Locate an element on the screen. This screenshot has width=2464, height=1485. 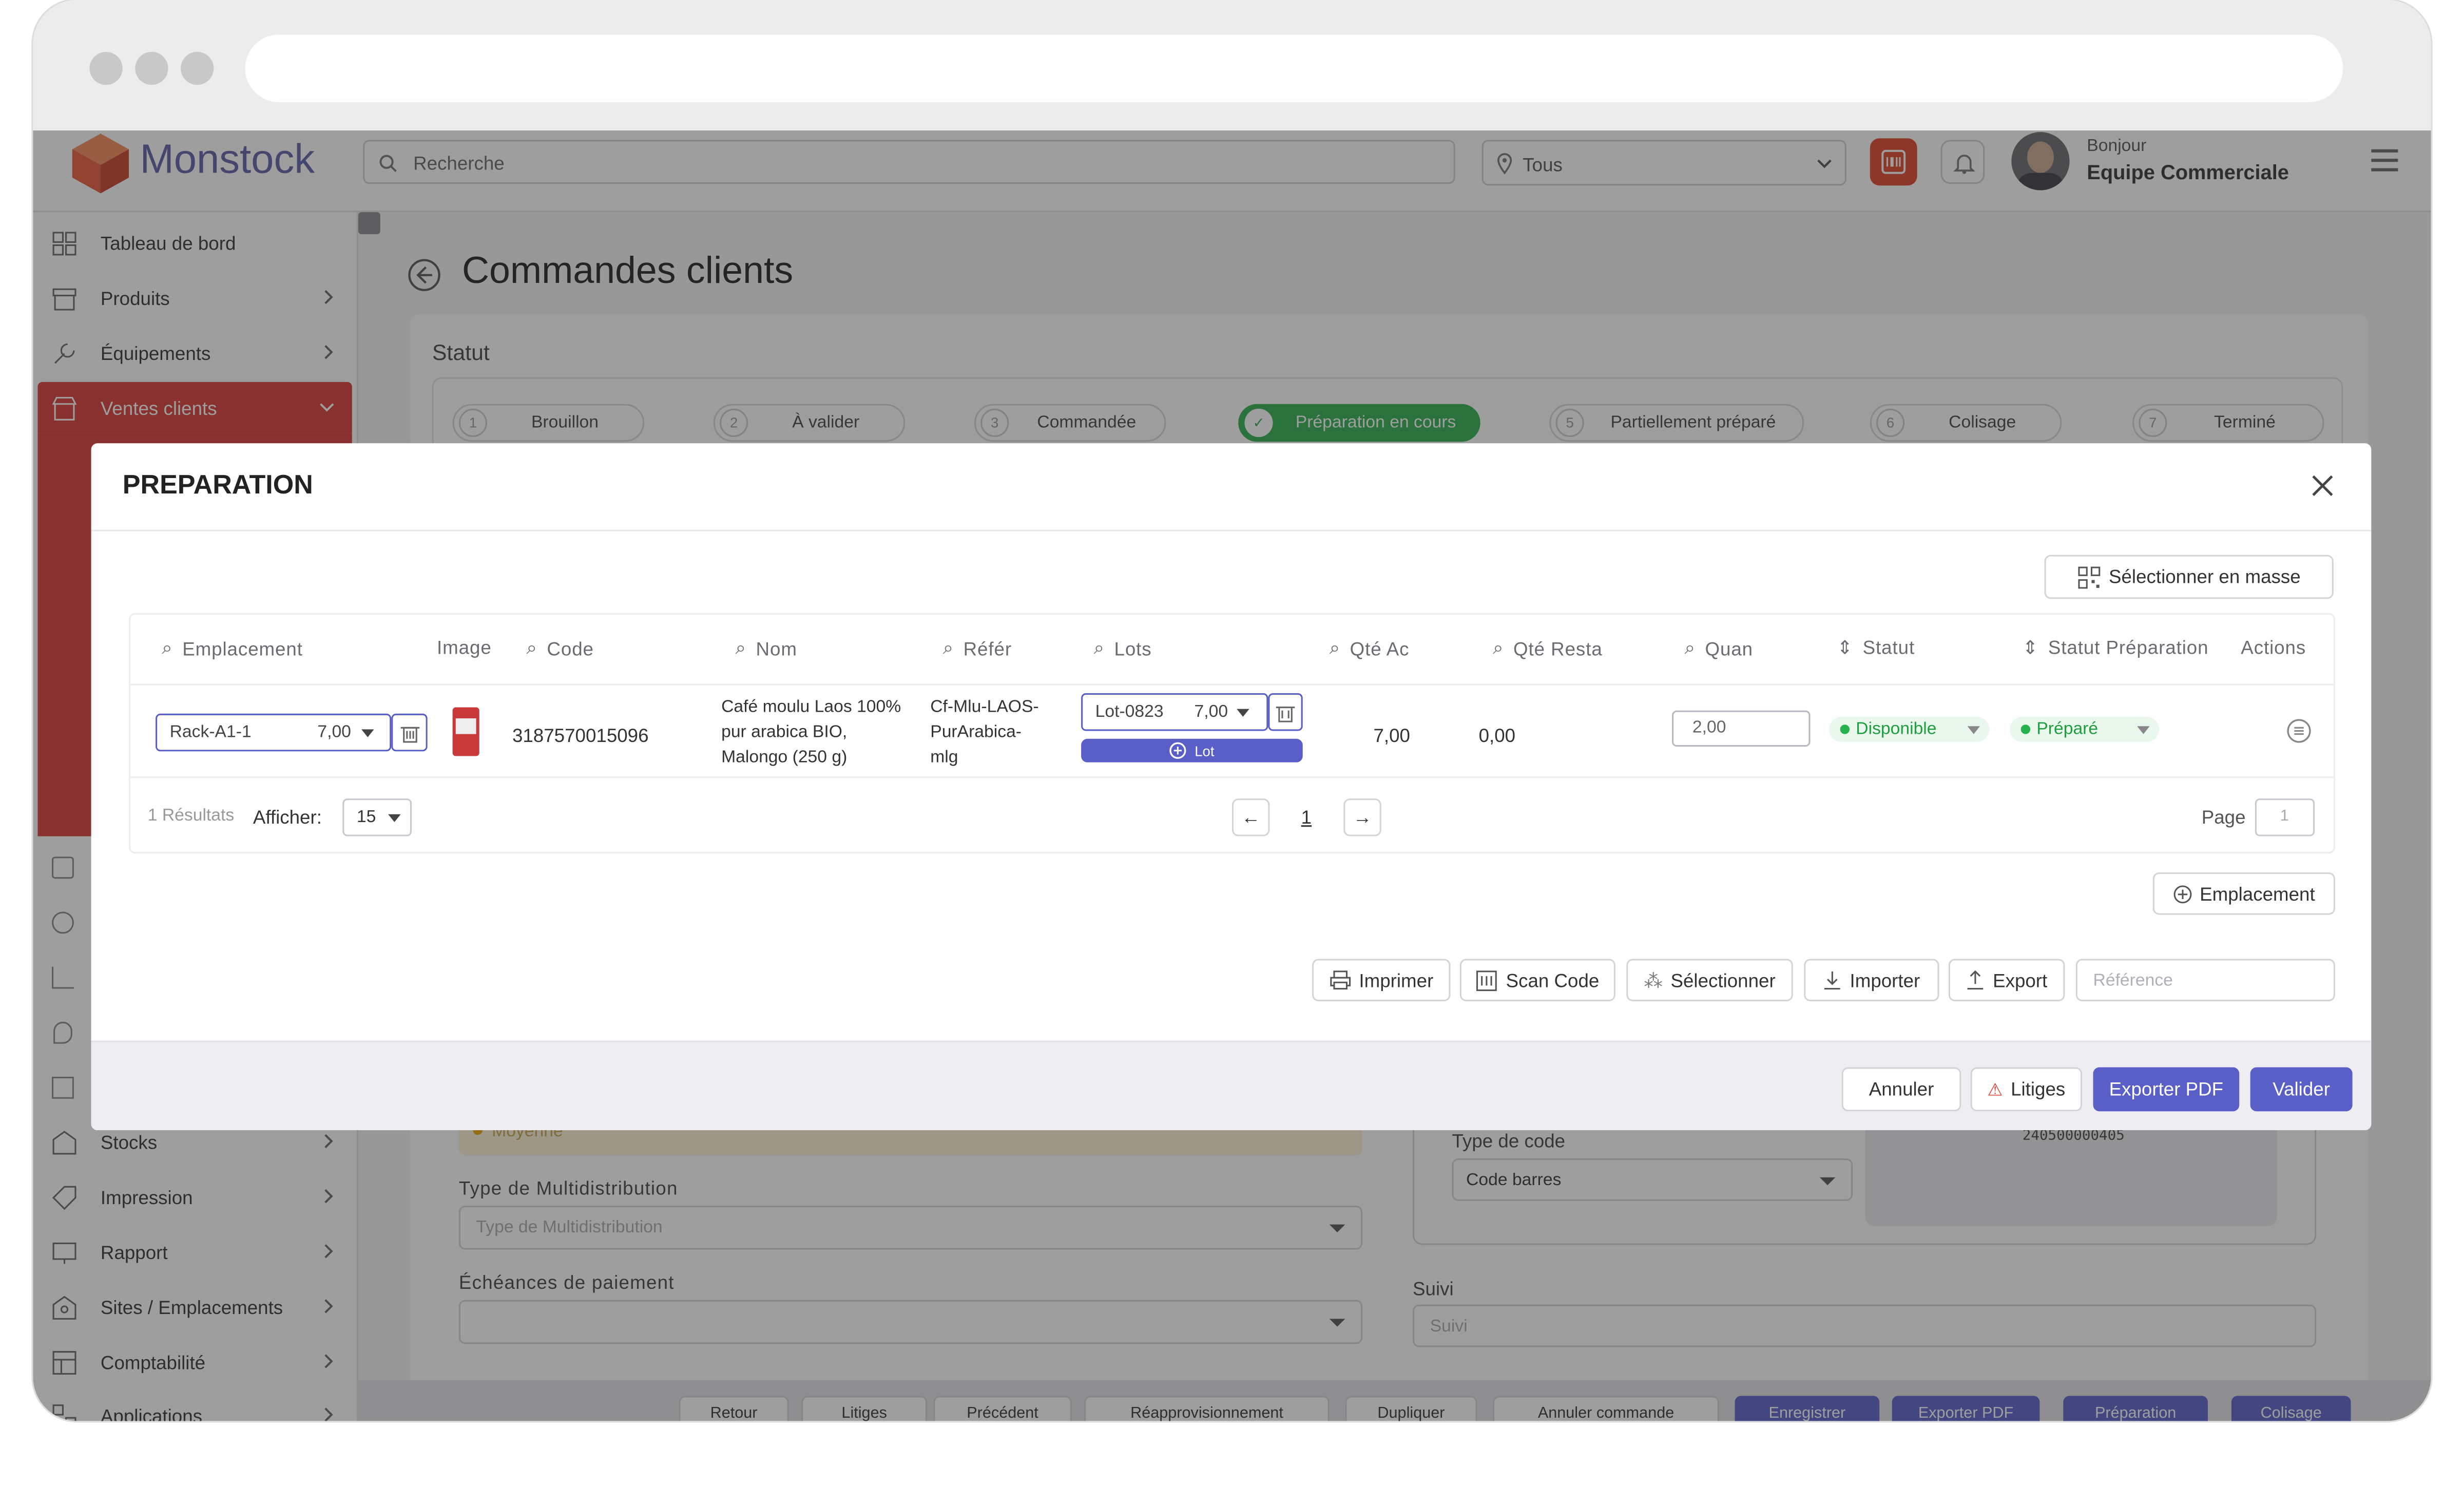
export-pdf-button: Exporter PDF is located at coordinates (2166, 1089).